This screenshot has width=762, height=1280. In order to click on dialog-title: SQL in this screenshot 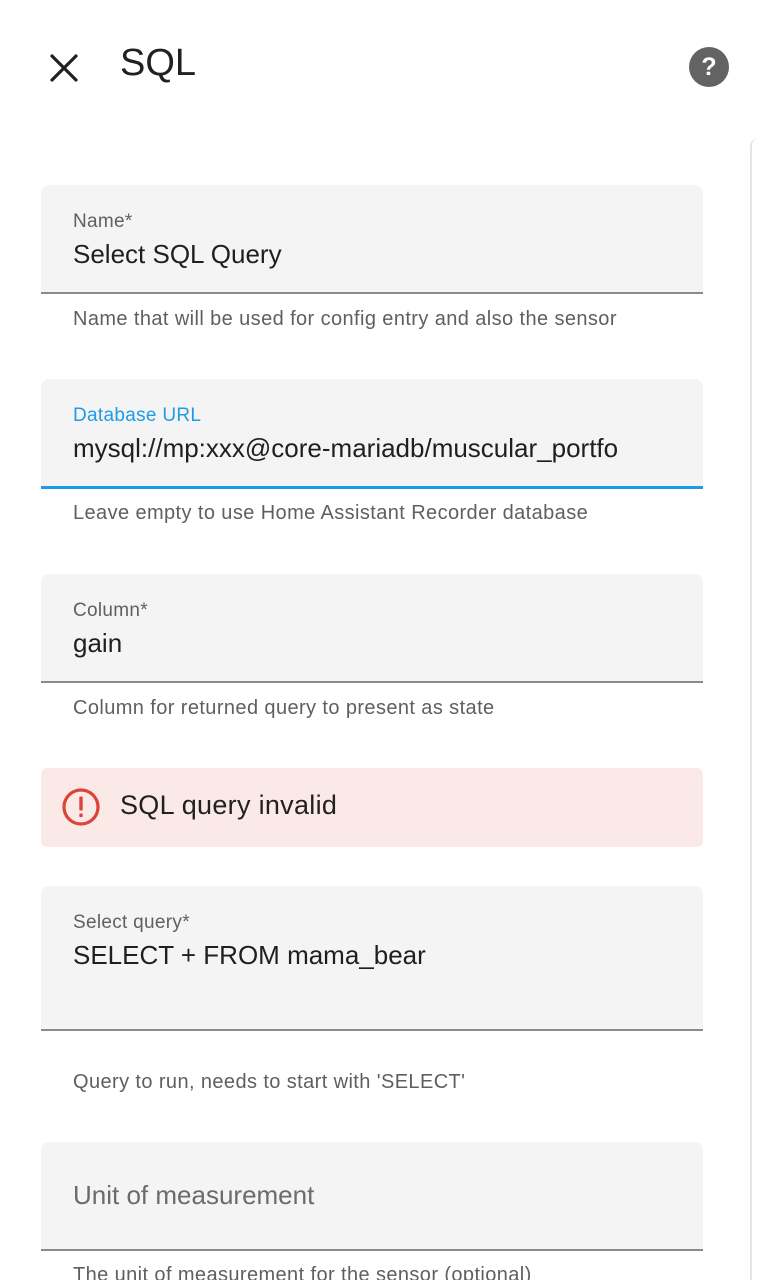, I will do `click(158, 63)`.